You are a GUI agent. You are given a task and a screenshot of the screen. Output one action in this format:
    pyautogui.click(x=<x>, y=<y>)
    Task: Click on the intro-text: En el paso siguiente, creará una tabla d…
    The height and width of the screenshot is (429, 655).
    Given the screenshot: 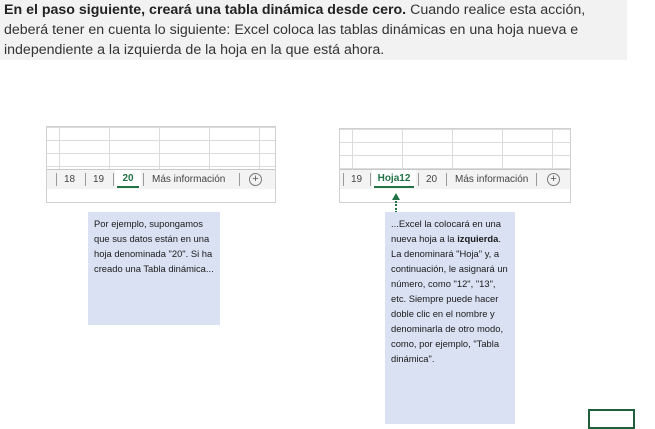 What is the action you would take?
    pyautogui.click(x=313, y=30)
    